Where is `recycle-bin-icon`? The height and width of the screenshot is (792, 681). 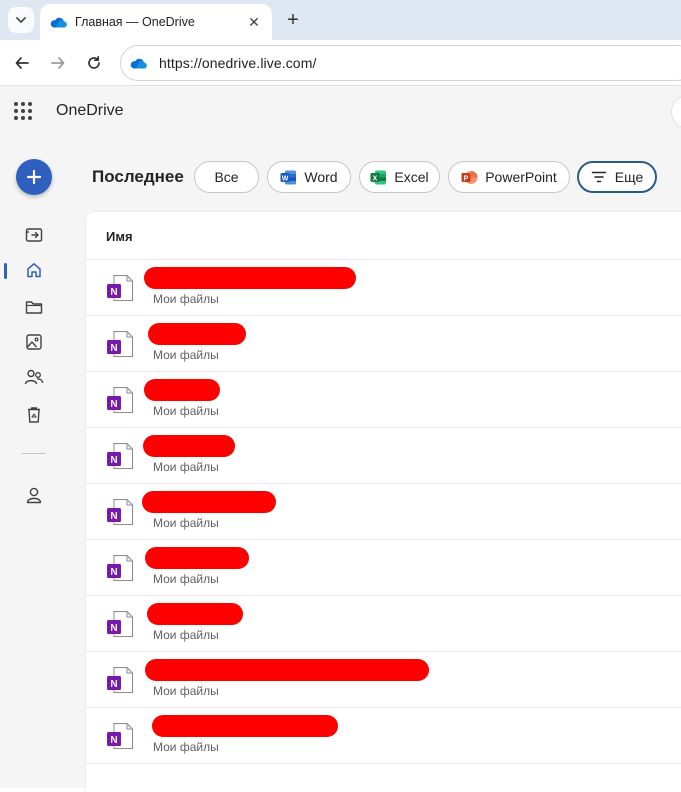 recycle-bin-icon is located at coordinates (34, 415).